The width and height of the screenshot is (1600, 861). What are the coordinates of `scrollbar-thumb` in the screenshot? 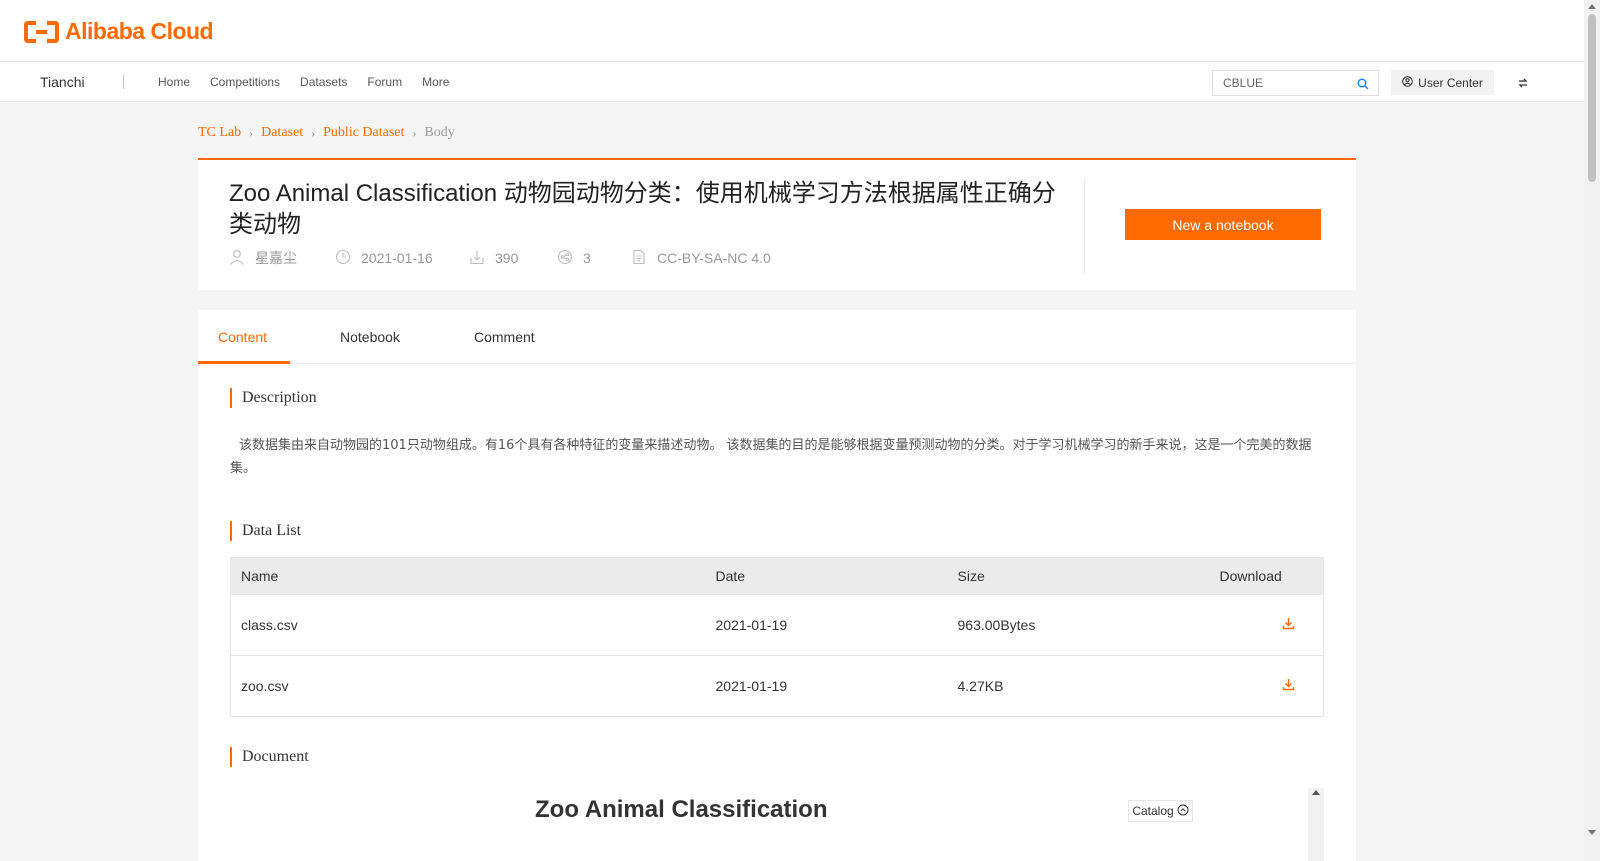 It's located at (1592, 98).